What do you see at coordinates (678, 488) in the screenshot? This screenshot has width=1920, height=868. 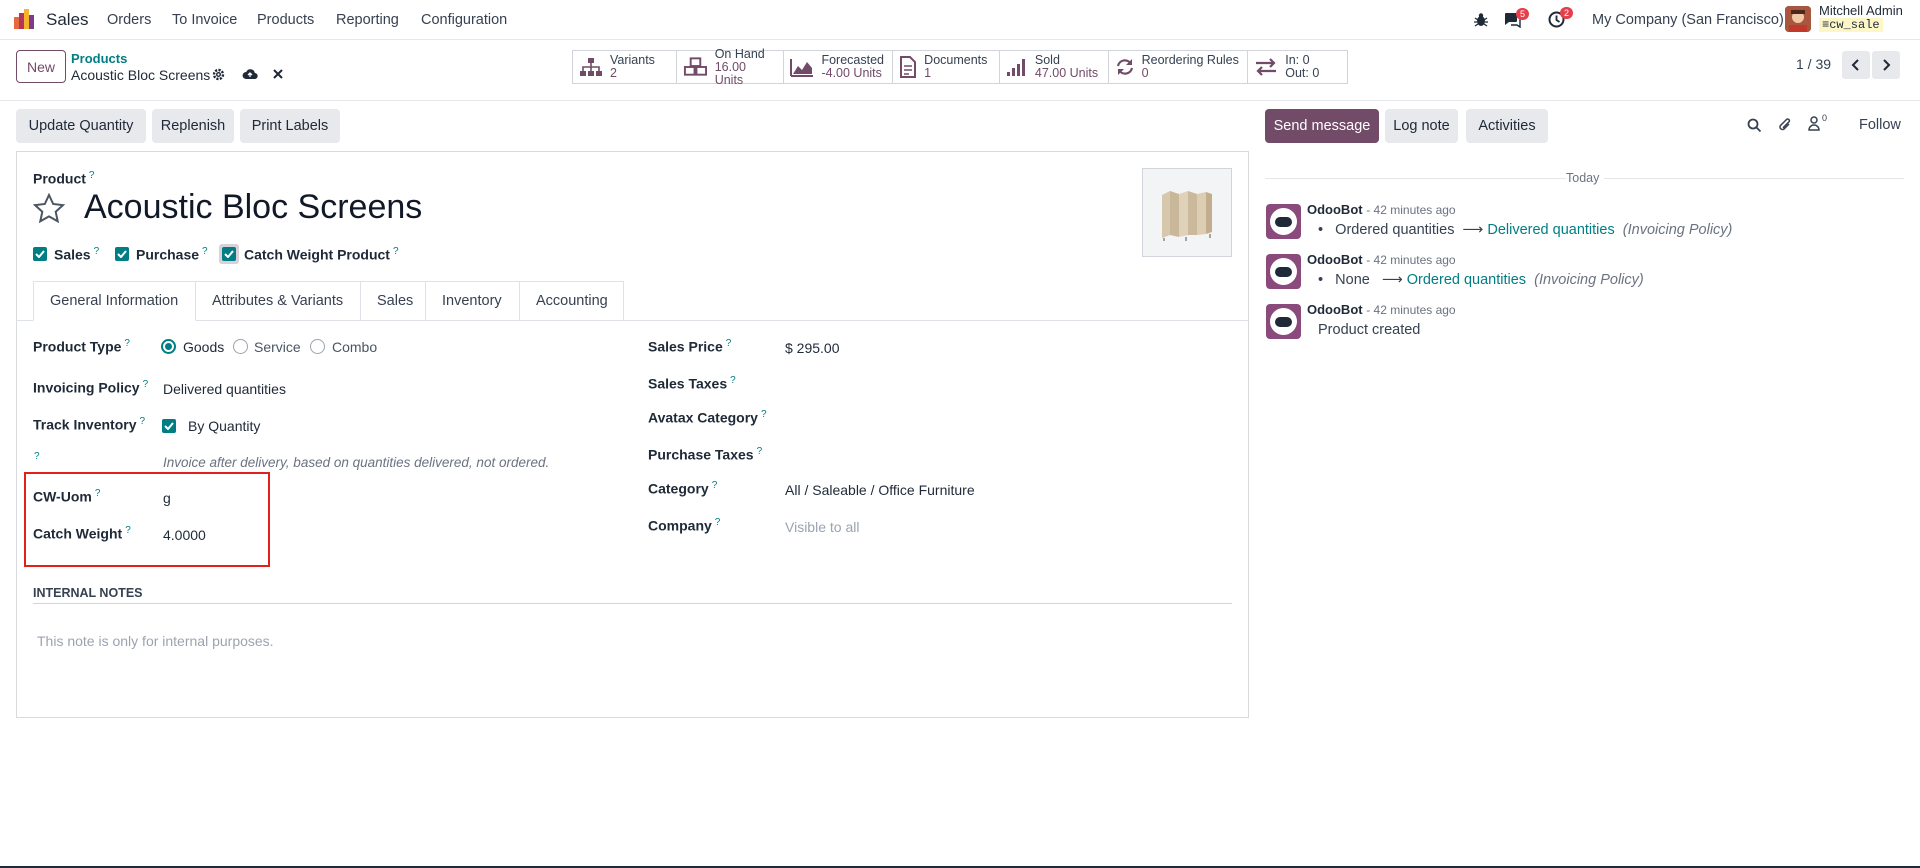 I see `category-text: Category` at bounding box center [678, 488].